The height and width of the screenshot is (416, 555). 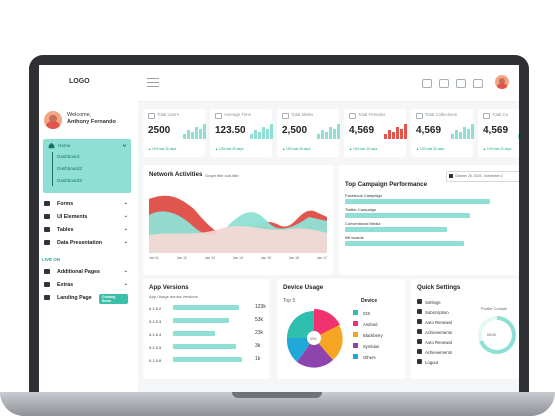 I want to click on app-versions-subtitle: App Usage across versions, so click(x=173, y=296).